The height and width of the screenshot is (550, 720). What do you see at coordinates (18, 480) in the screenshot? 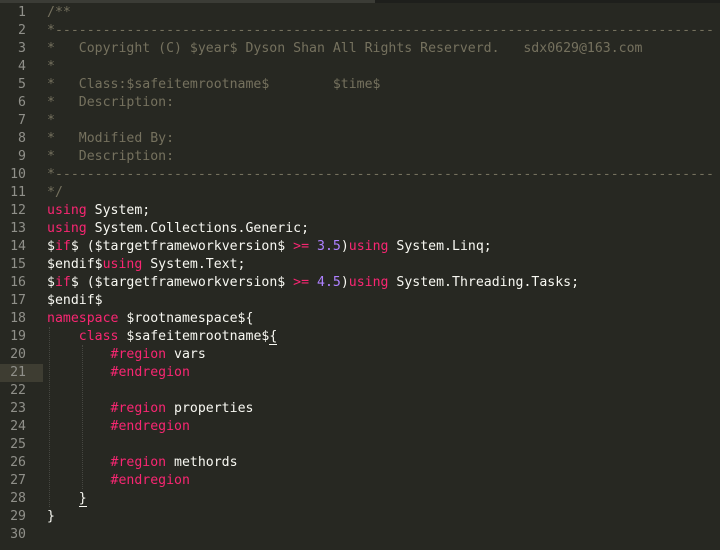
I see `line-number: 27` at bounding box center [18, 480].